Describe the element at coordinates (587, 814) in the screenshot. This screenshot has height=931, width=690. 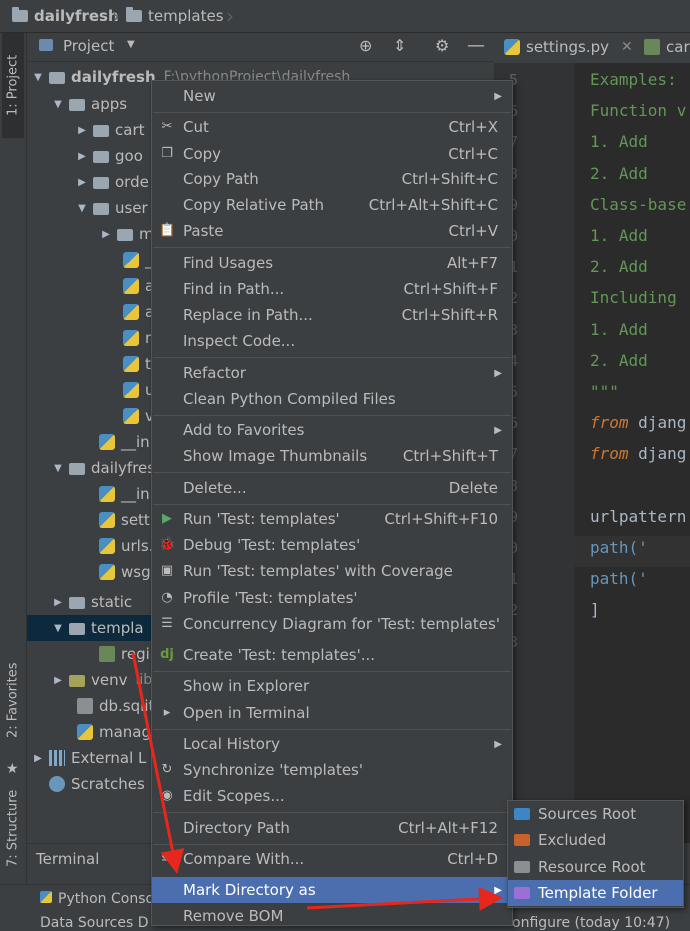
I see `submenu-item-label: Sources Root` at that location.